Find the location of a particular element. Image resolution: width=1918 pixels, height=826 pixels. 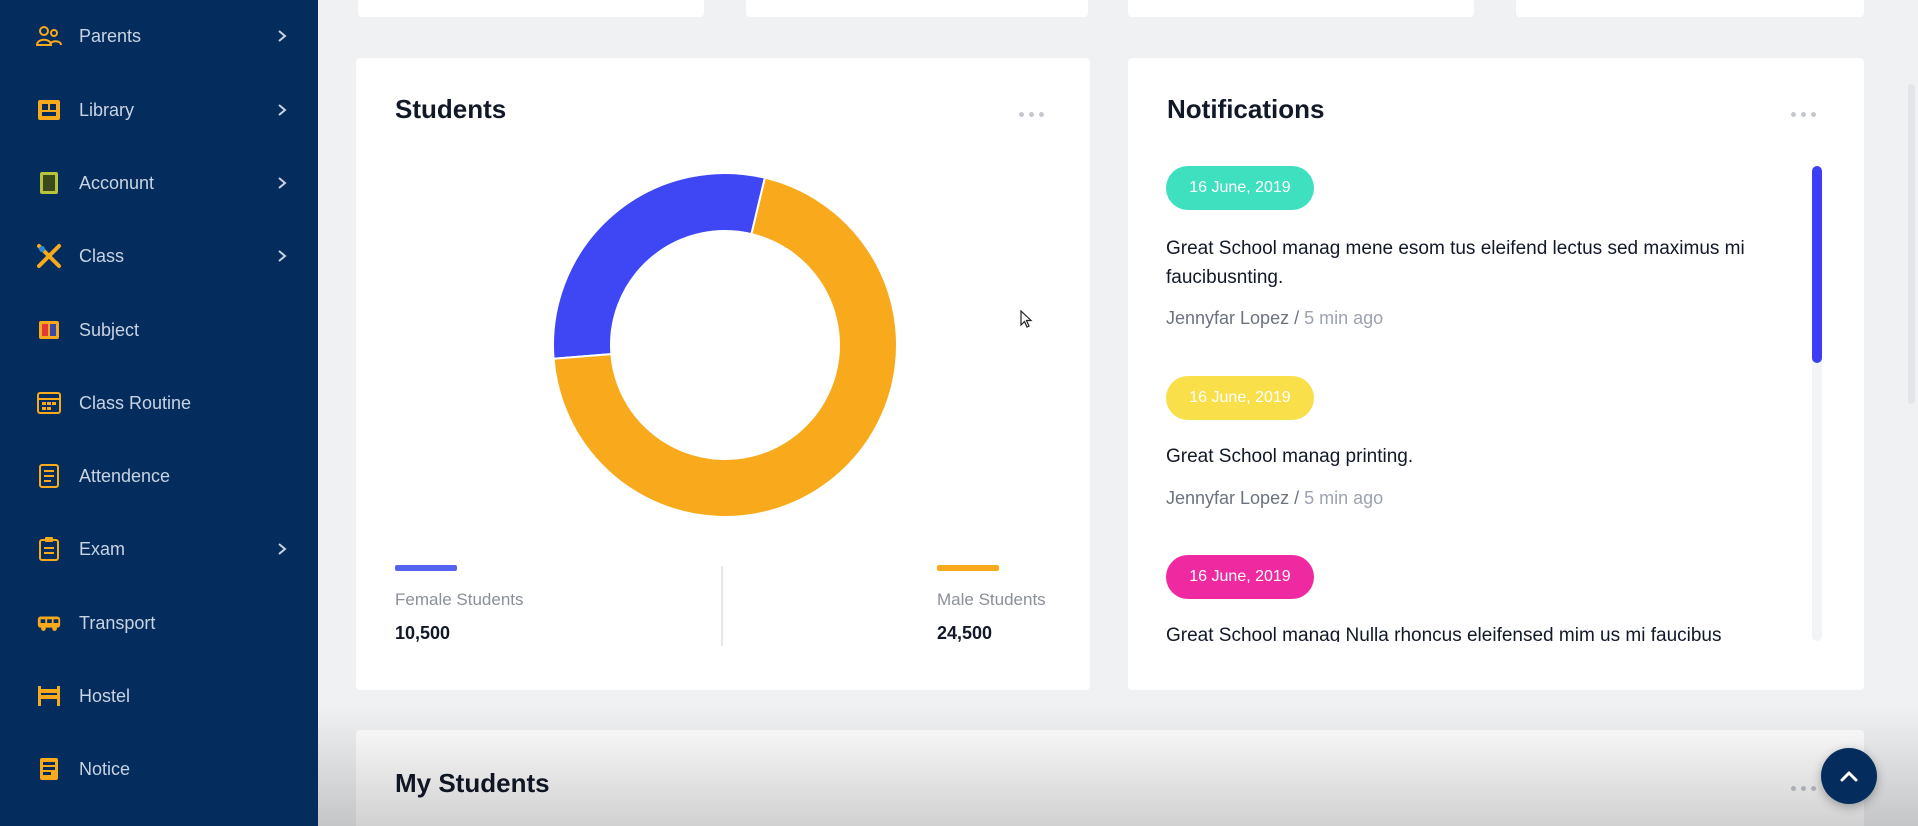

hostel-icon is located at coordinates (49, 696).